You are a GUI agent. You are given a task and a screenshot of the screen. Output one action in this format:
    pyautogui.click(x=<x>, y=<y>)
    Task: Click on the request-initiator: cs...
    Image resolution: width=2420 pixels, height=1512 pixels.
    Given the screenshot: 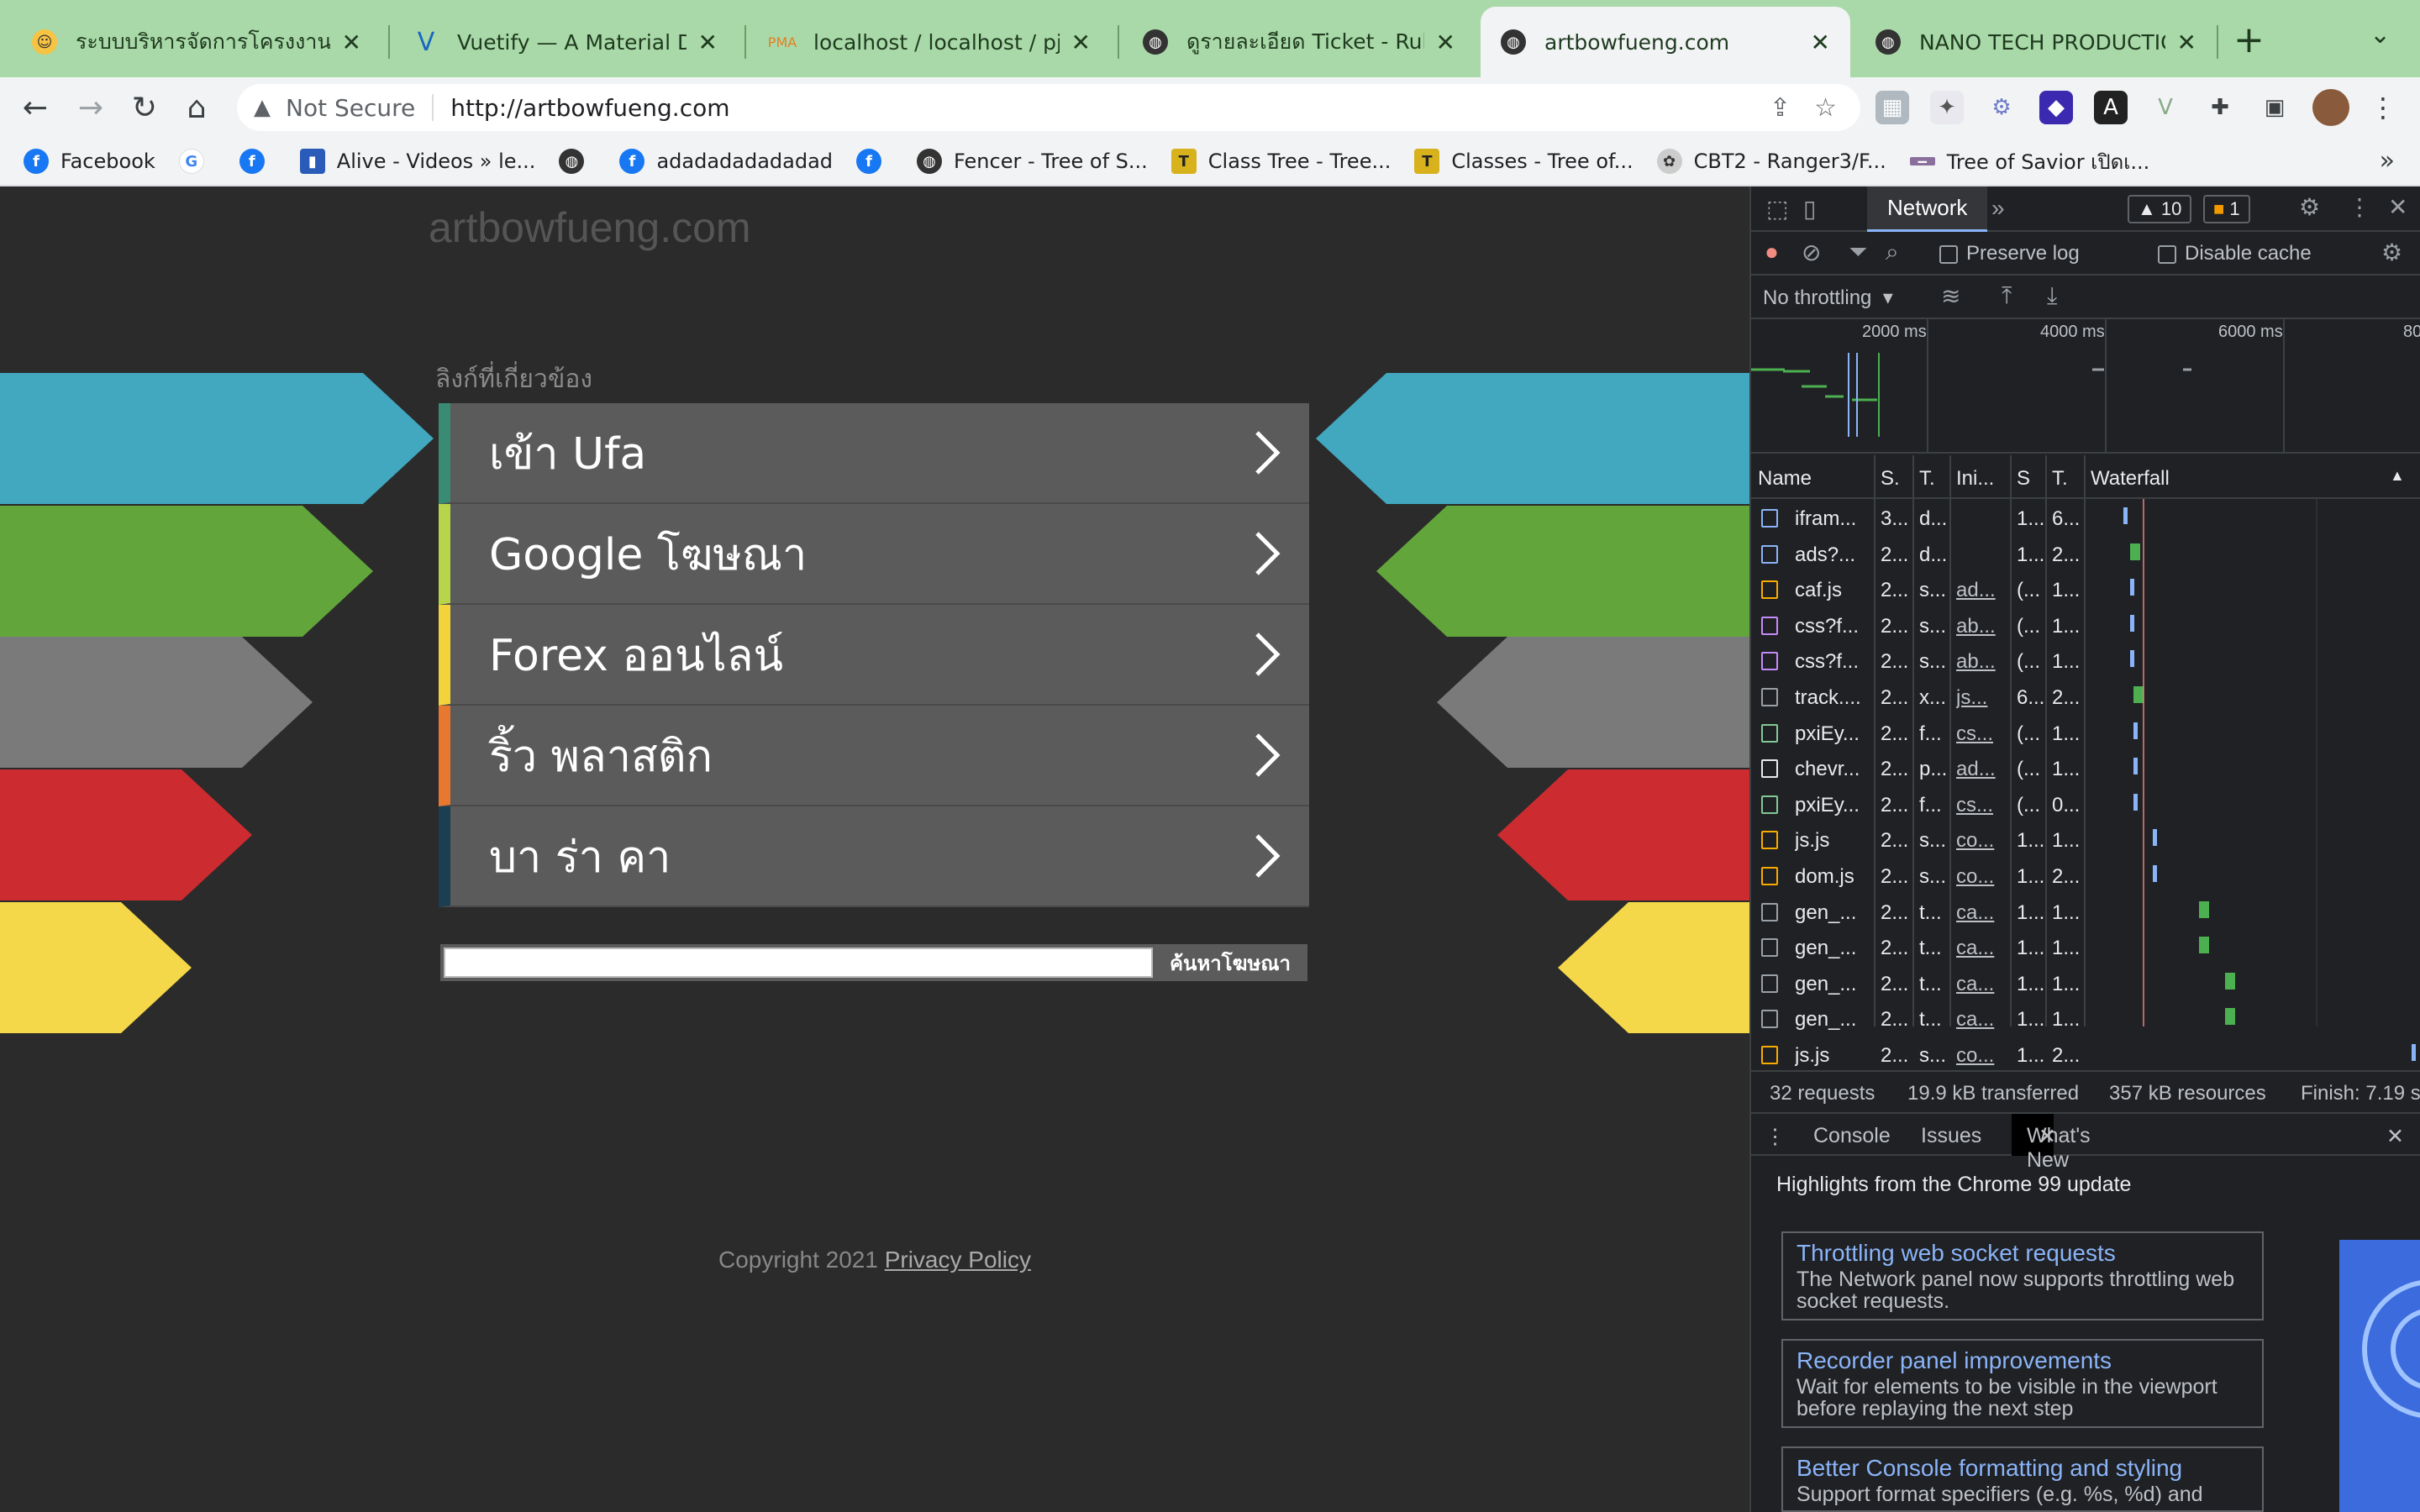 What is the action you would take?
    pyautogui.click(x=1982, y=734)
    